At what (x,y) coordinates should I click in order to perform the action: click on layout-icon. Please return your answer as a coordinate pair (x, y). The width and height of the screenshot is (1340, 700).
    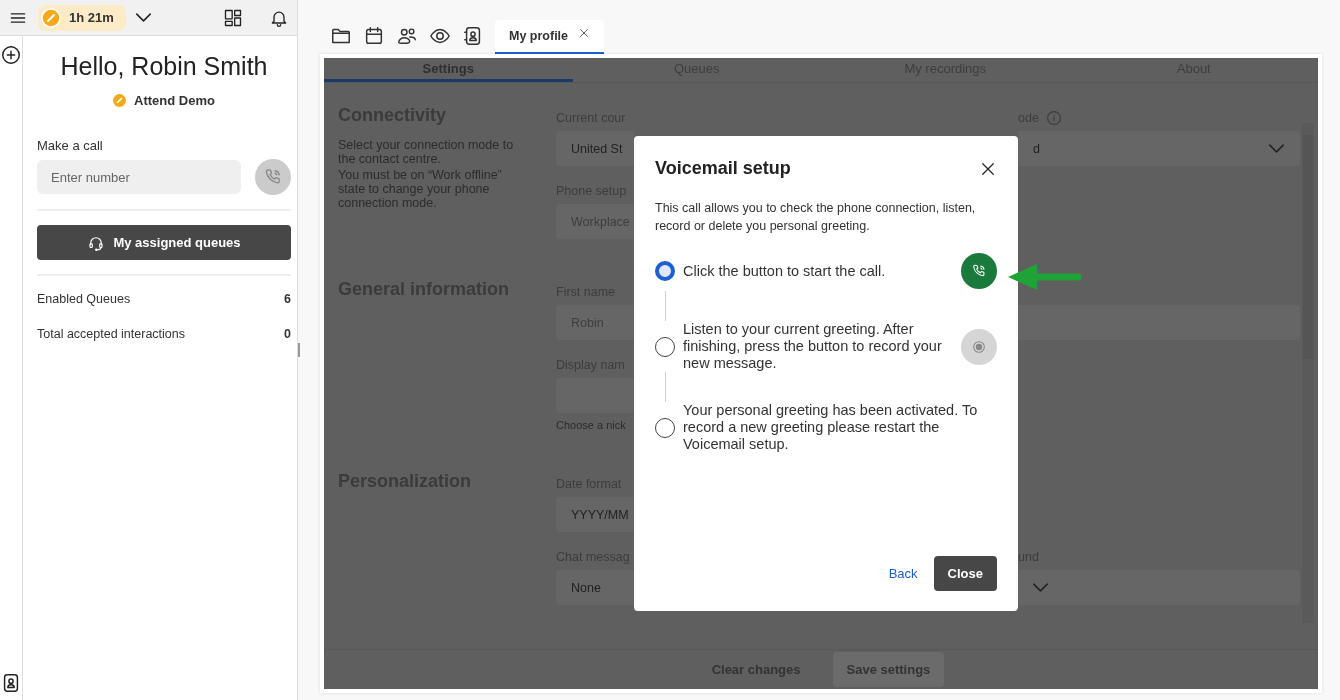
    Looking at the image, I should click on (233, 17).